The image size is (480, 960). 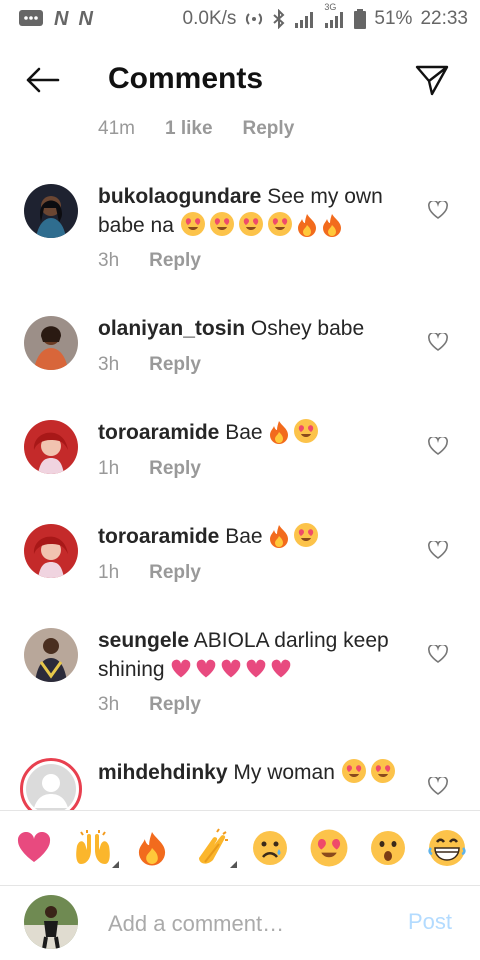 I want to click on surprised-face-icon, so click(x=387, y=848).